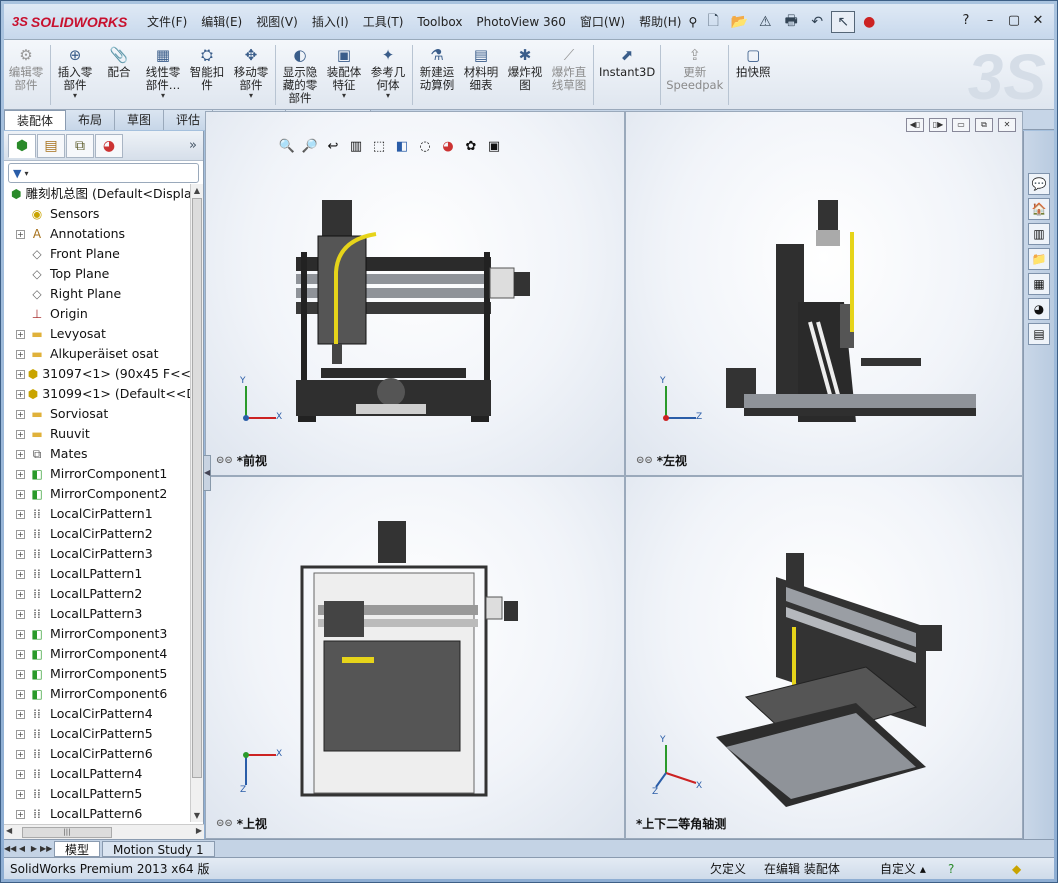 Image resolution: width=1058 pixels, height=883 pixels. Describe the element at coordinates (197, 190) in the screenshot. I see `scroll-up-icon: ▲` at that location.